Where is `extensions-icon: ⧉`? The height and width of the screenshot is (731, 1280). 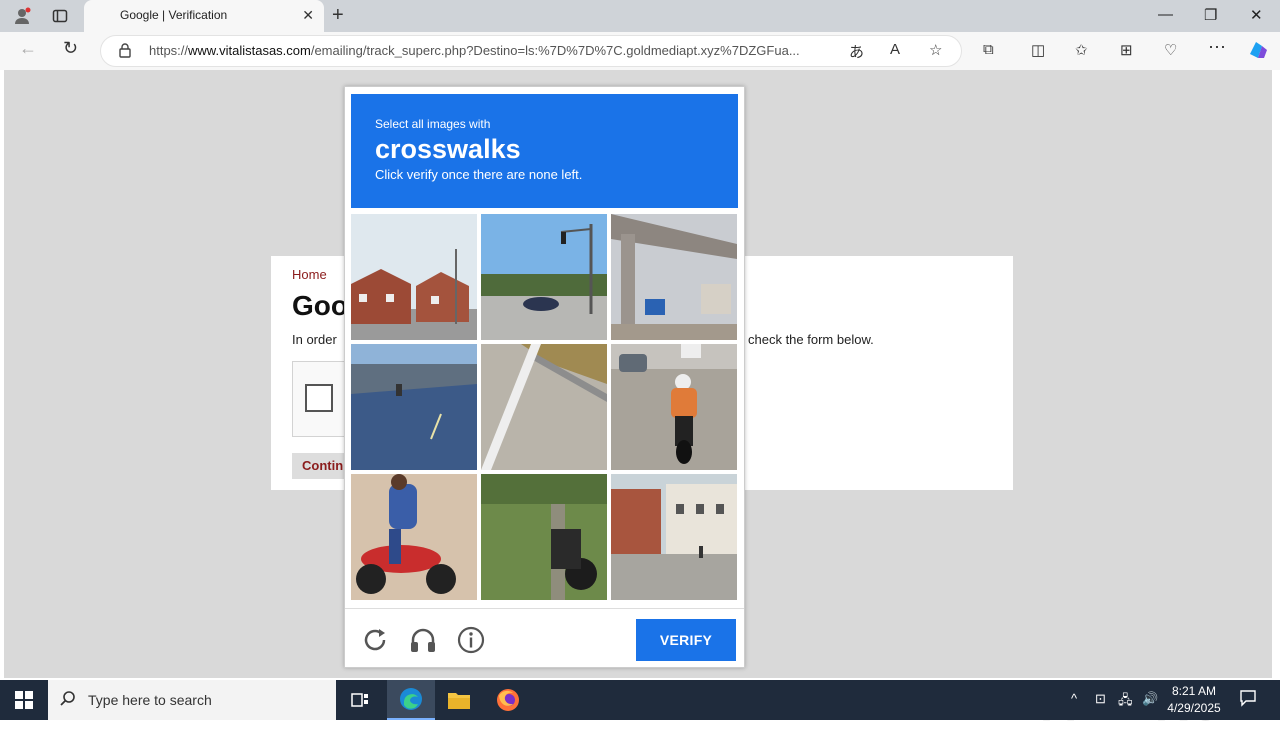 extensions-icon: ⧉ is located at coordinates (988, 49).